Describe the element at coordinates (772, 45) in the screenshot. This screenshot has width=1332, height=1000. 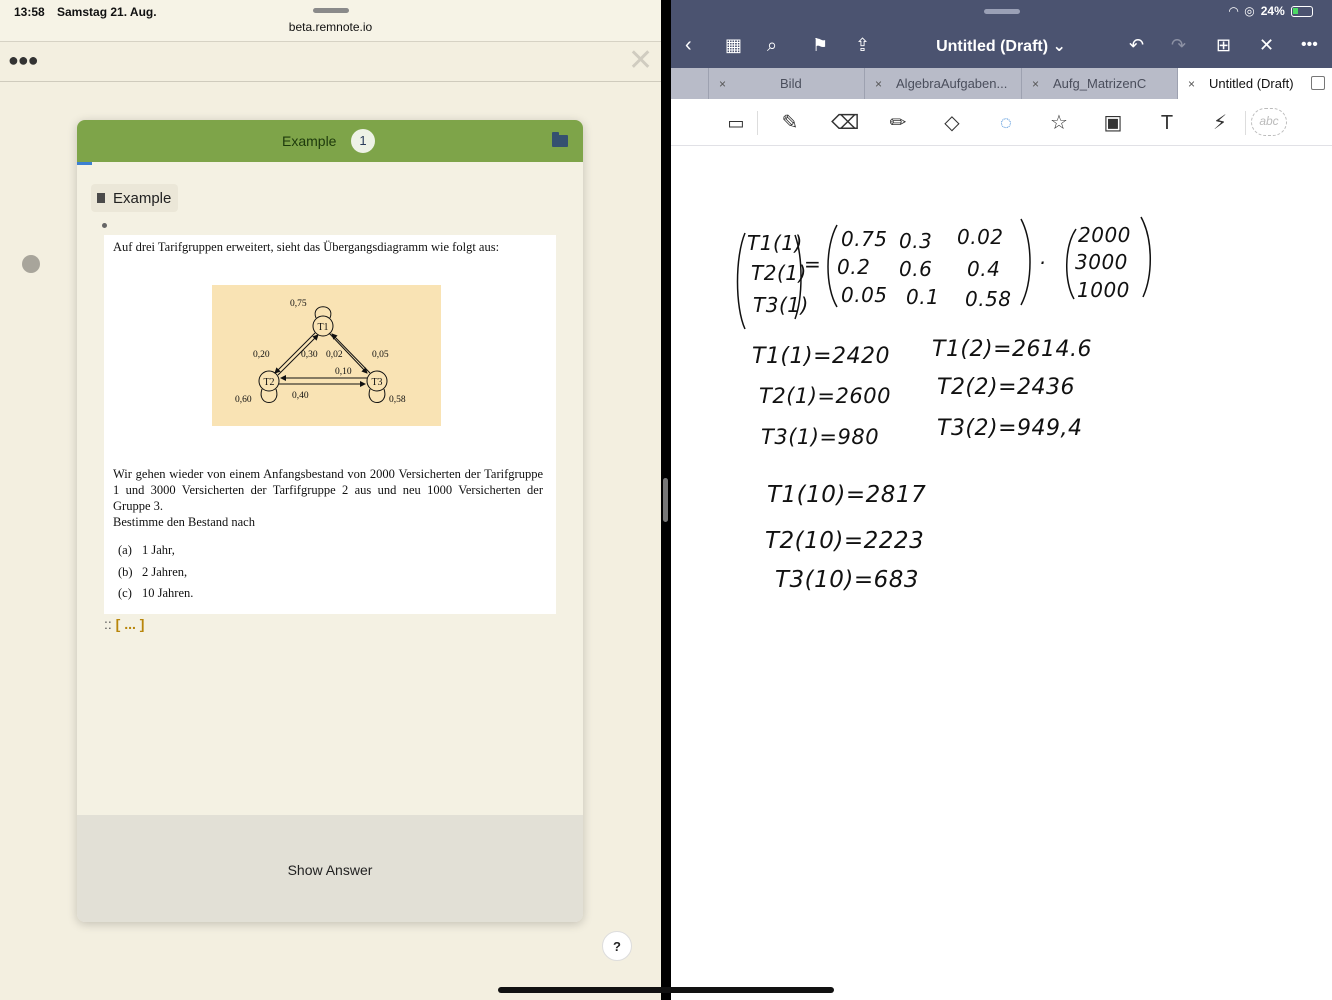
I see `search-icon: ⌕` at that location.